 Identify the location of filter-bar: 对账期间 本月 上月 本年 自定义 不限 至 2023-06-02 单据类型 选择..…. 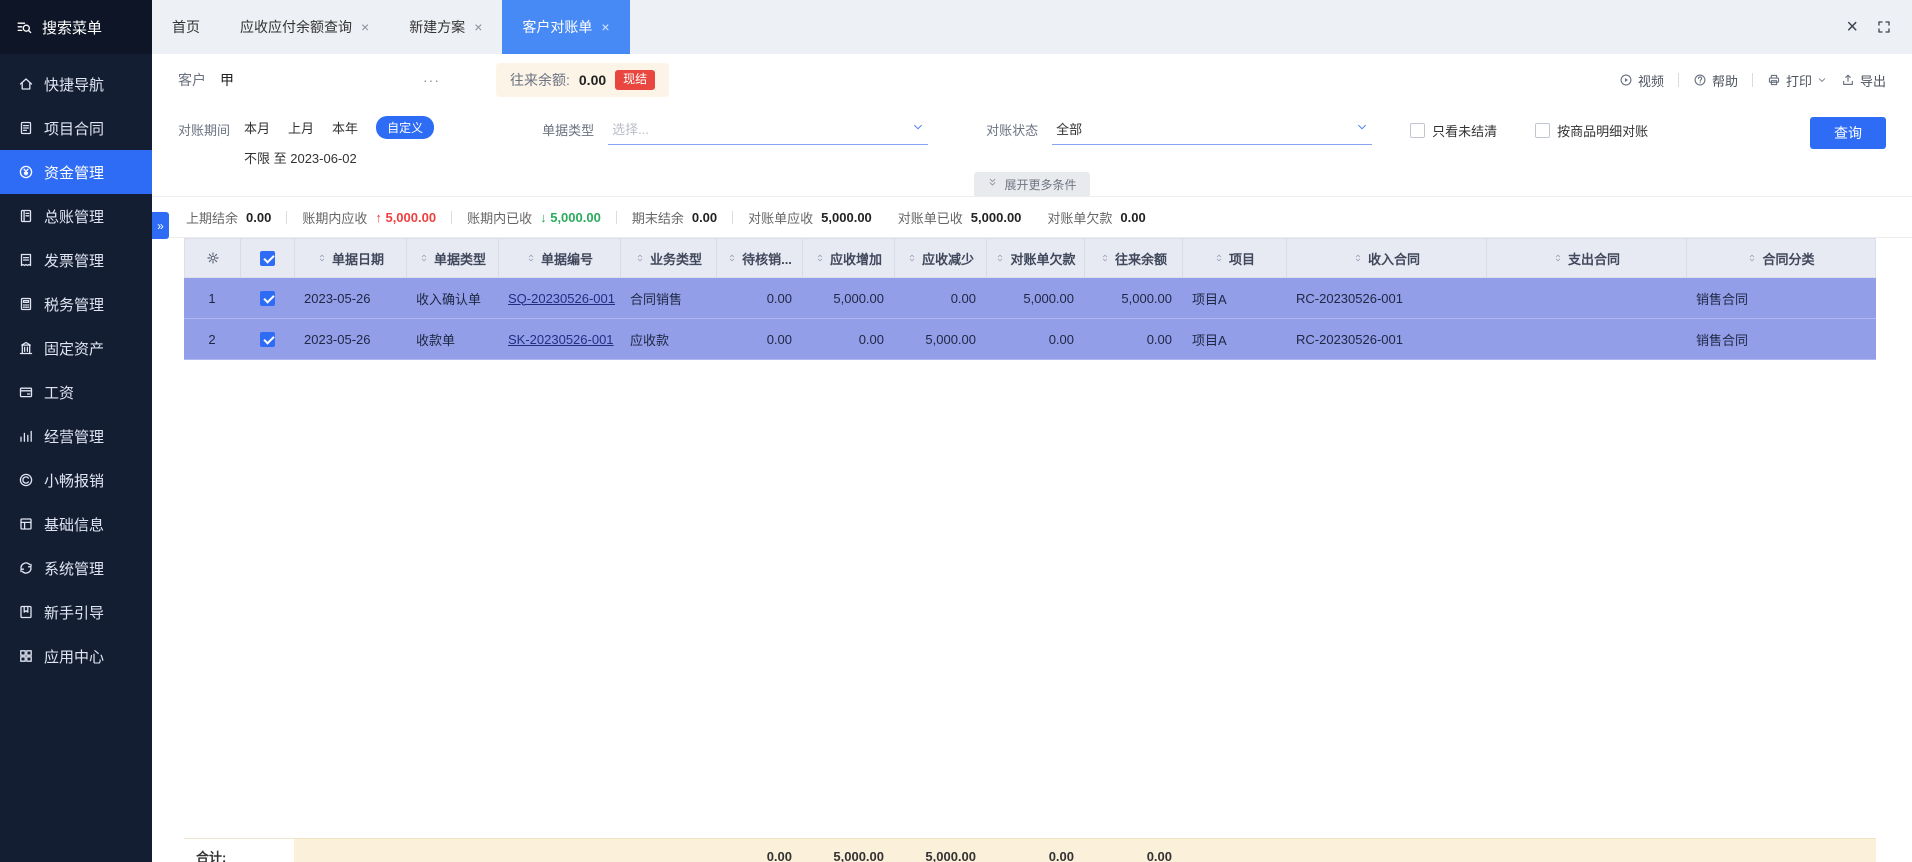
(1032, 139).